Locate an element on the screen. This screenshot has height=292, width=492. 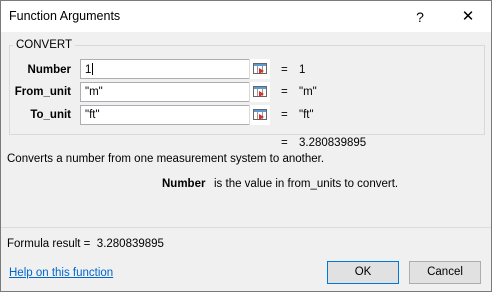
dialog-title: Function Arguments is located at coordinates (65, 16).